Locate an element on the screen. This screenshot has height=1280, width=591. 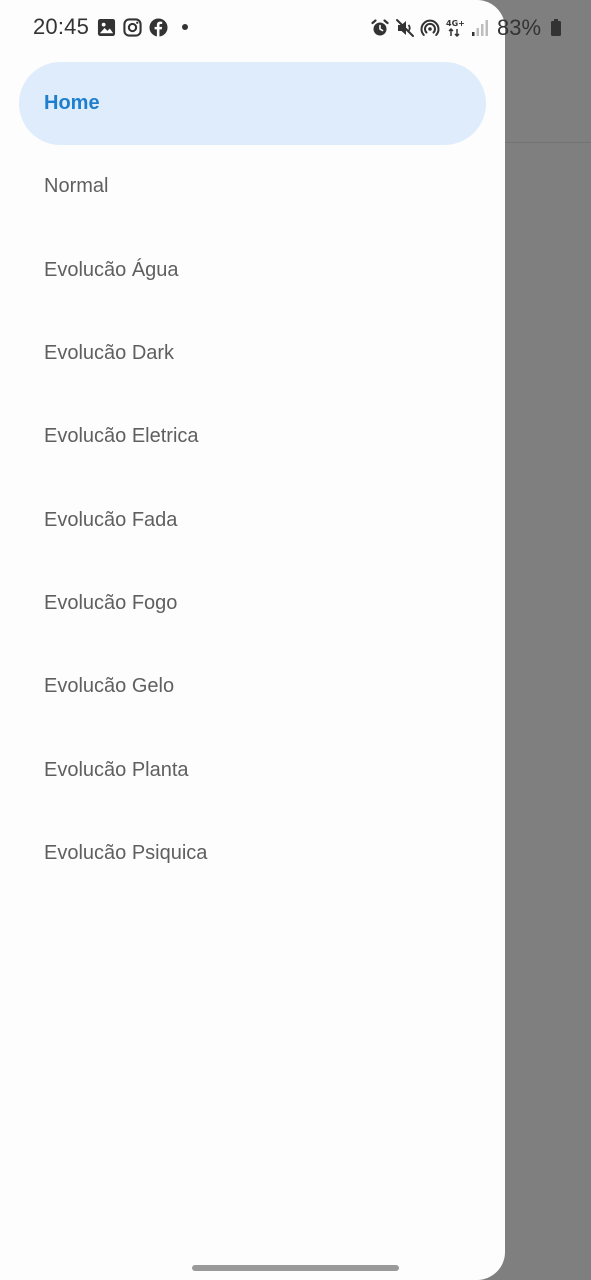
nav-item-label: Evolucão Fogo is located at coordinates (111, 603).